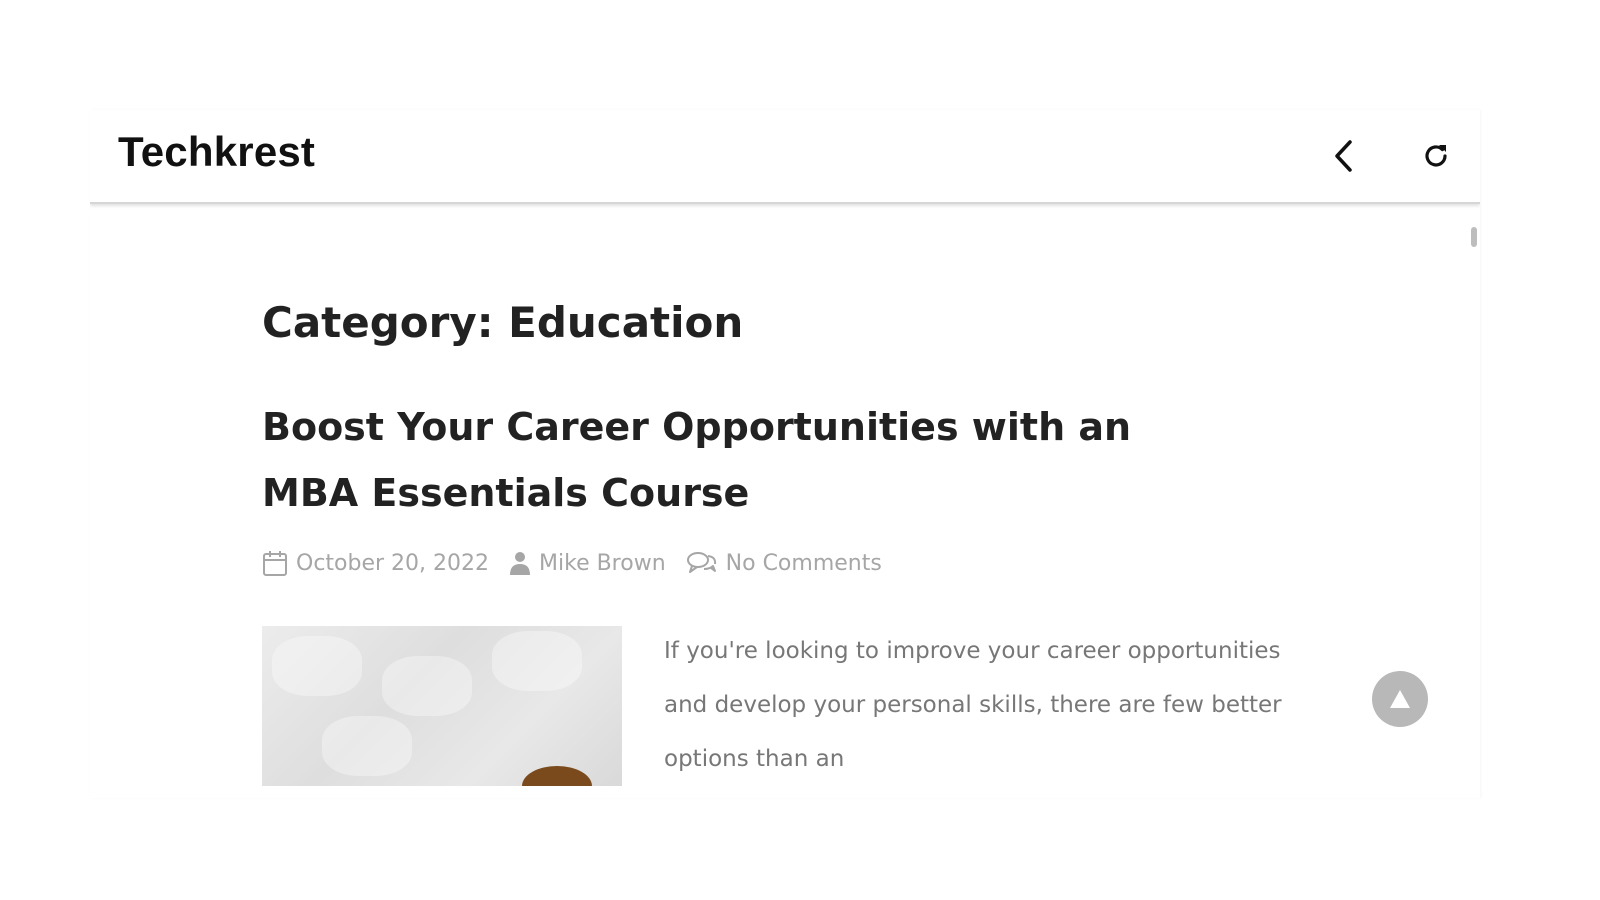  I want to click on post-date-link: October 20, 2022, so click(375, 563).